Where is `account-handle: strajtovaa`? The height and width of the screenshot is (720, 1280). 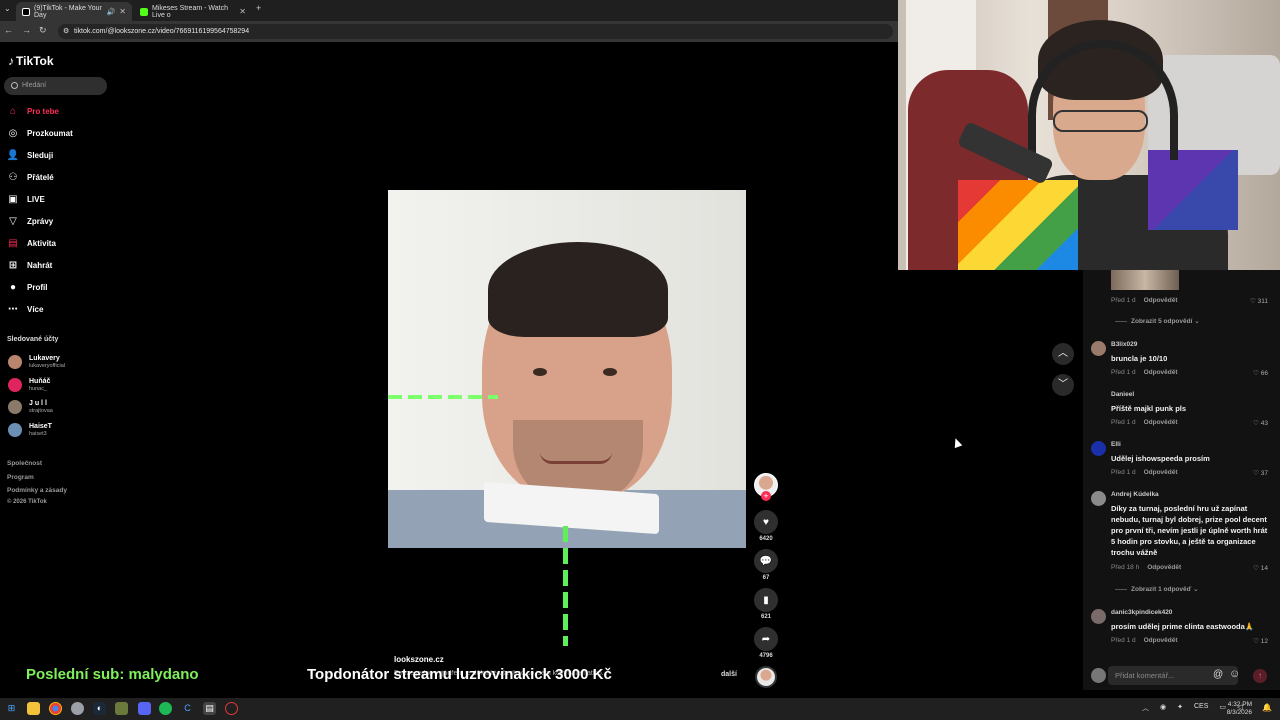 account-handle: strajtovaa is located at coordinates (41, 410).